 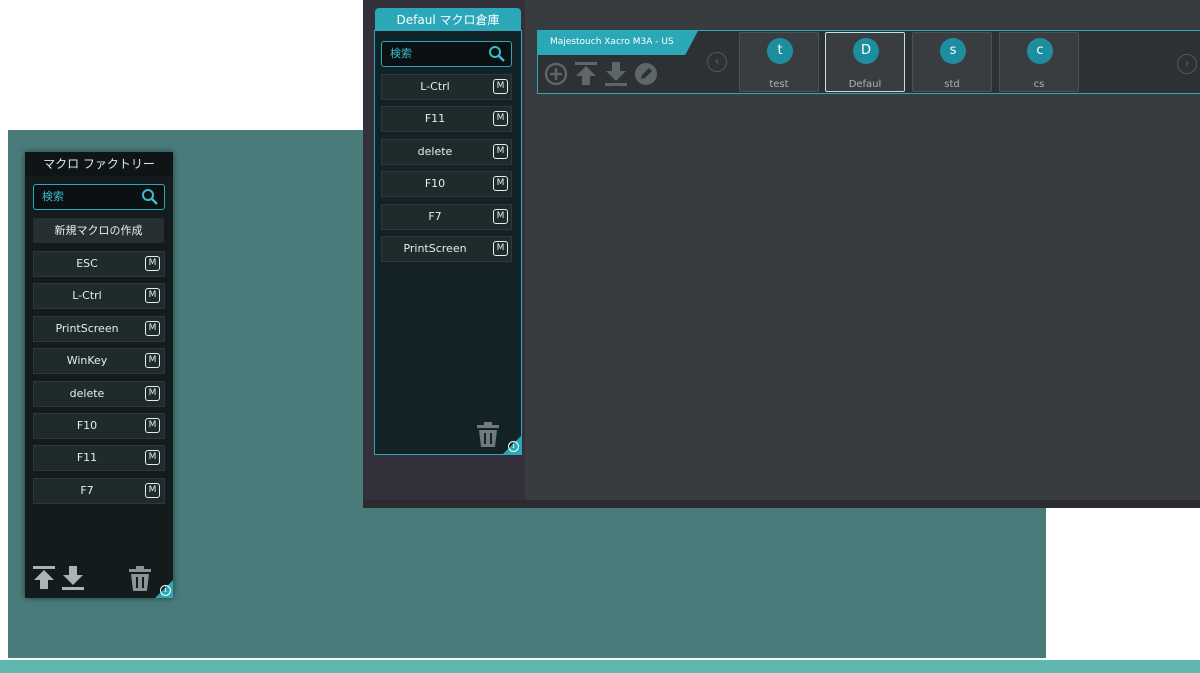 What do you see at coordinates (556, 74) in the screenshot?
I see `add-icon` at bounding box center [556, 74].